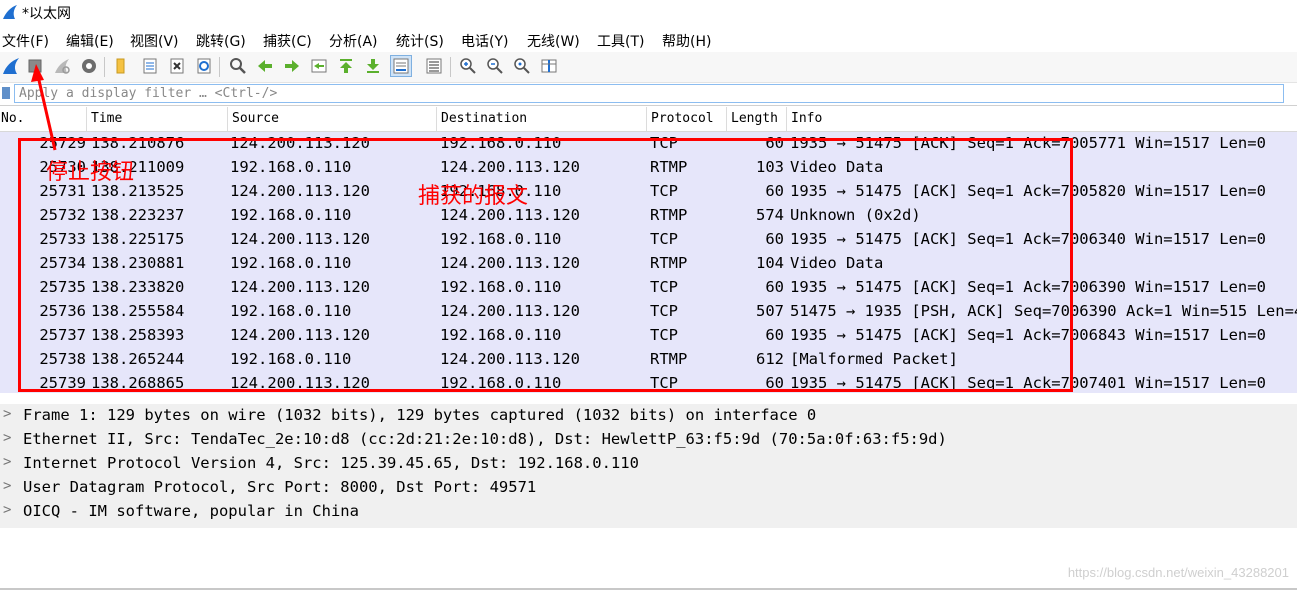  I want to click on resize-columns-icon, so click(549, 66).